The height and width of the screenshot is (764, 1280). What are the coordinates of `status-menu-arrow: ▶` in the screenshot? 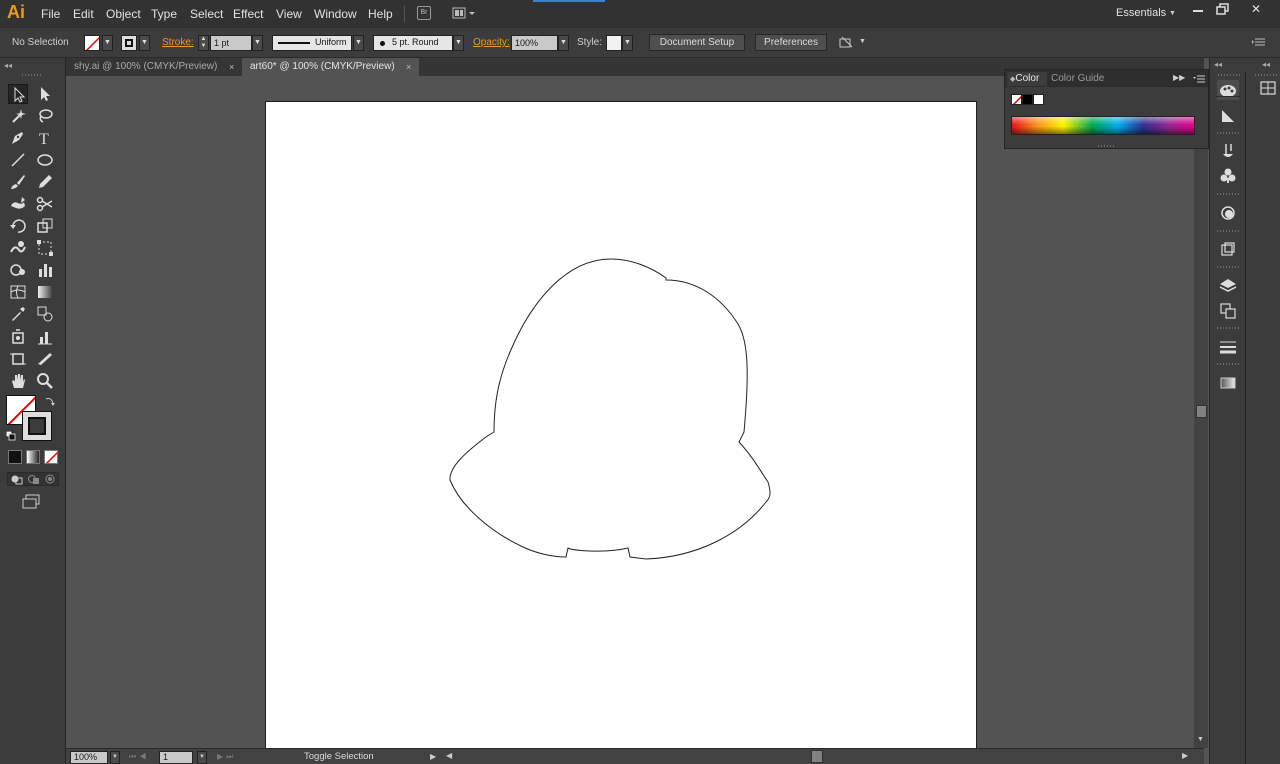 It's located at (433, 756).